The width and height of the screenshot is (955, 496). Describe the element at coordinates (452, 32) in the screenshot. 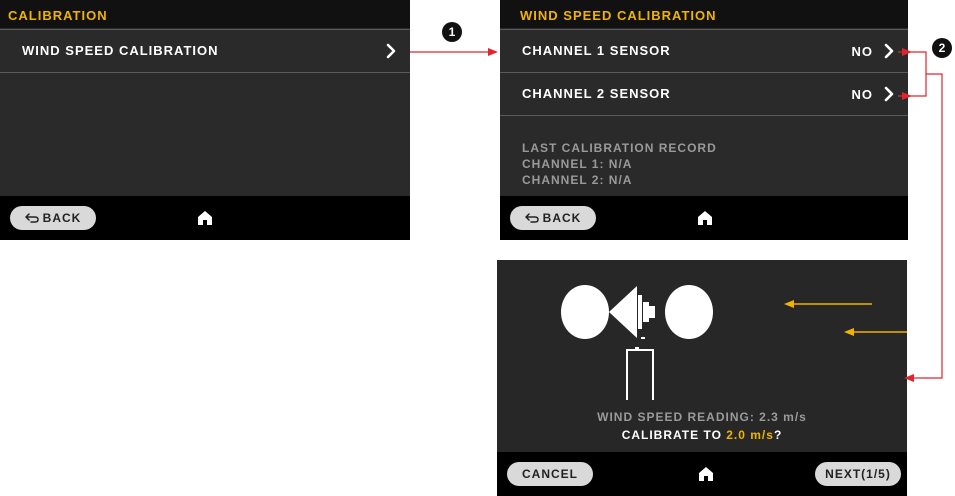

I see `step-1-badge: 1` at that location.